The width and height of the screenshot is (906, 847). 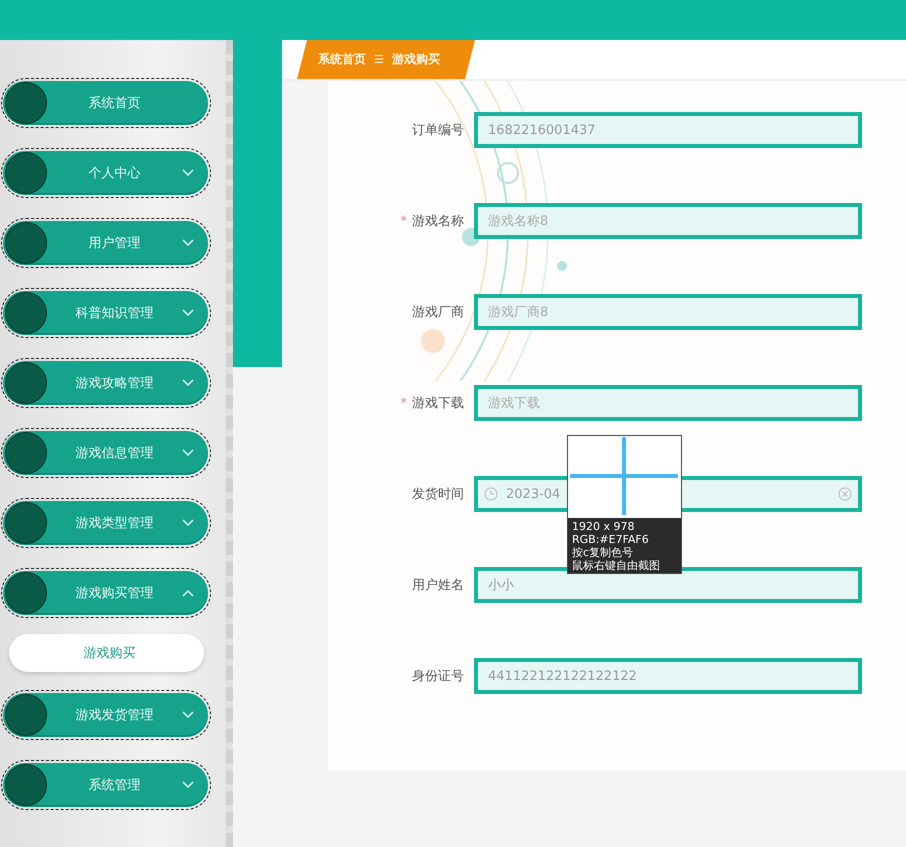 I want to click on field-label: 游戏下载, so click(x=438, y=403).